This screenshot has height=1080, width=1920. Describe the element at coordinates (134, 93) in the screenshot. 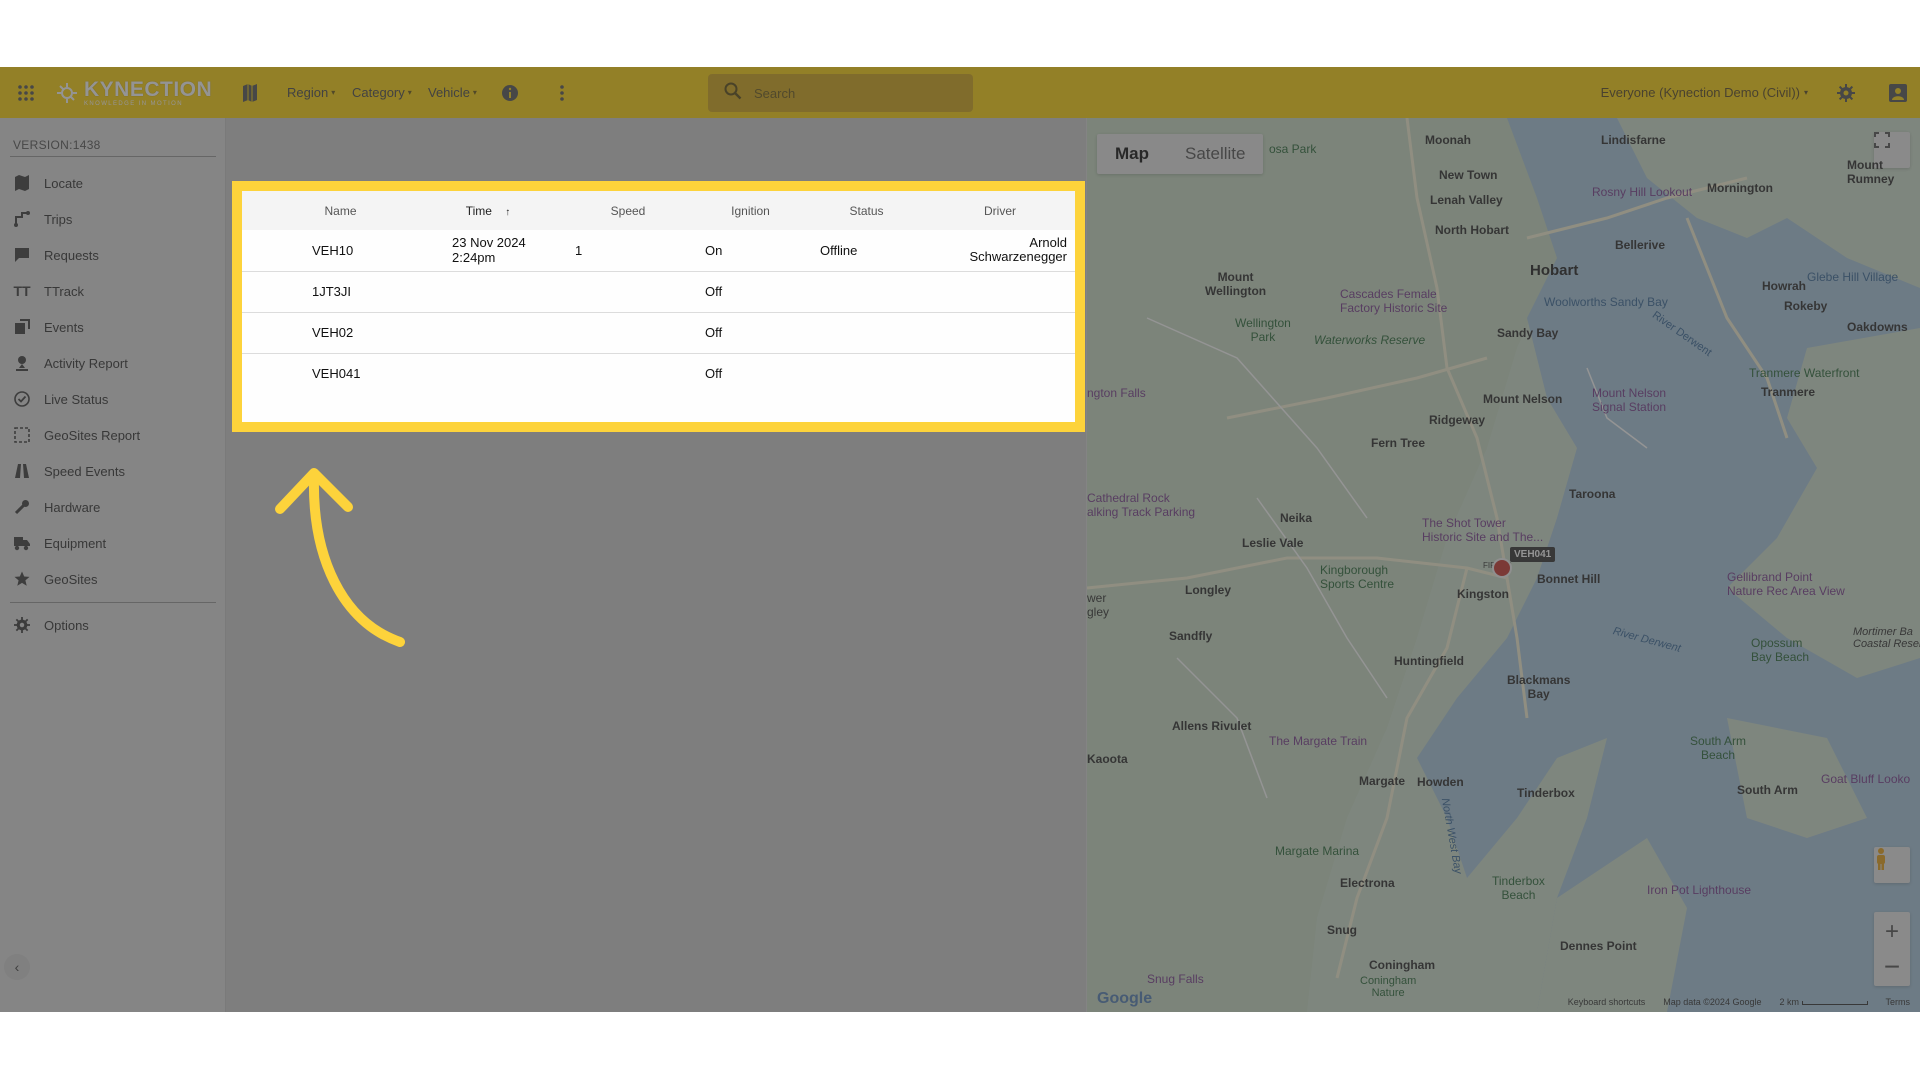

I see `kynection-logo: KYNECTION KNOWLEDGE IN MOTION` at that location.